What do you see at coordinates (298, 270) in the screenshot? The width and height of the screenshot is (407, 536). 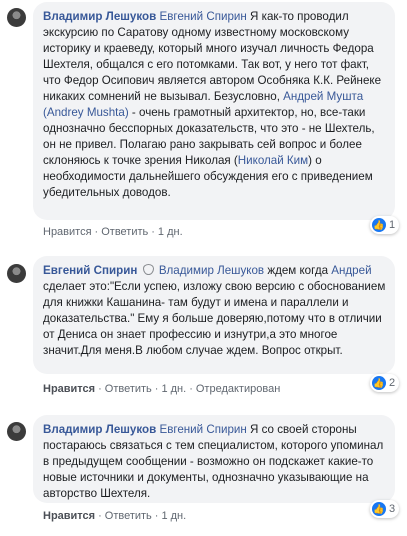 I see `comment-text: ждем когда` at bounding box center [298, 270].